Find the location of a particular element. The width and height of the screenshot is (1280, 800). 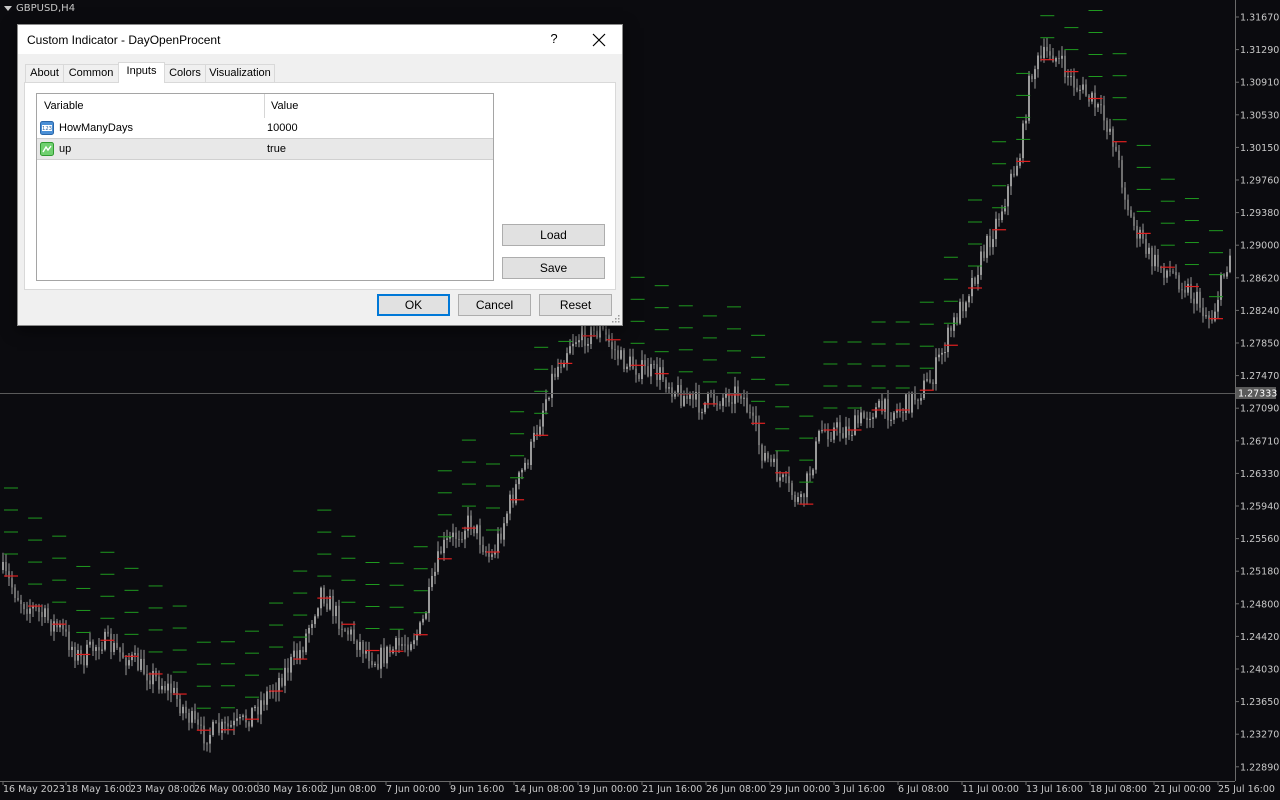

input-name: HowManyDays is located at coordinates (96, 128).